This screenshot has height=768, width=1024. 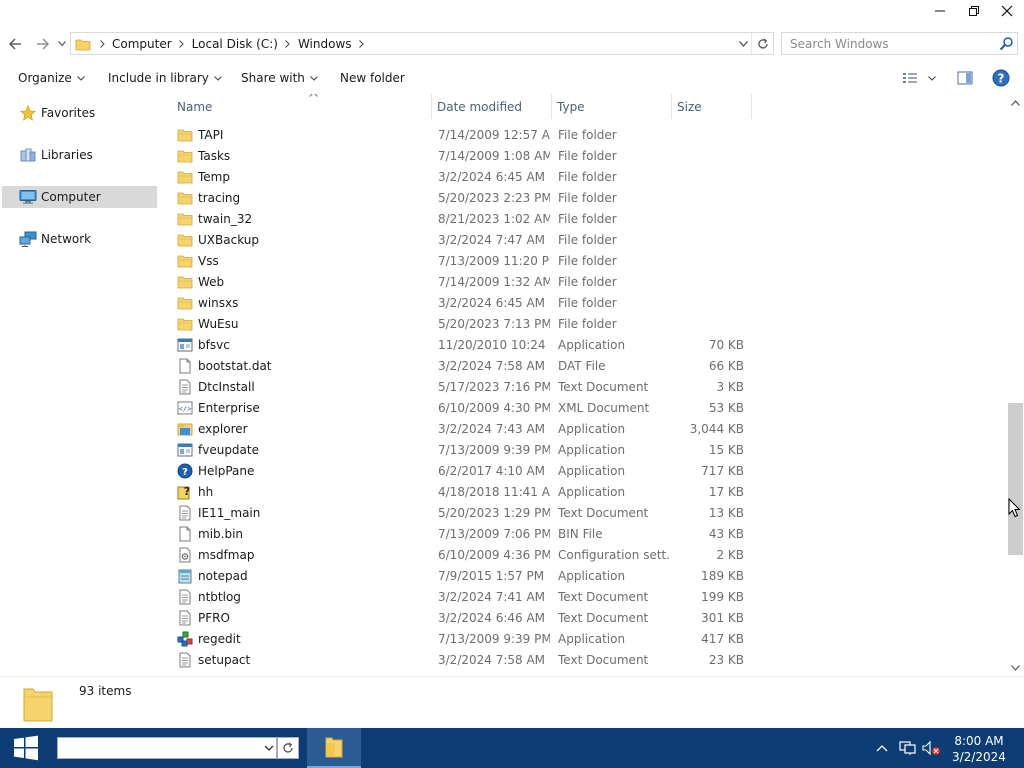 I want to click on share-with-menu: Share with, so click(x=279, y=78).